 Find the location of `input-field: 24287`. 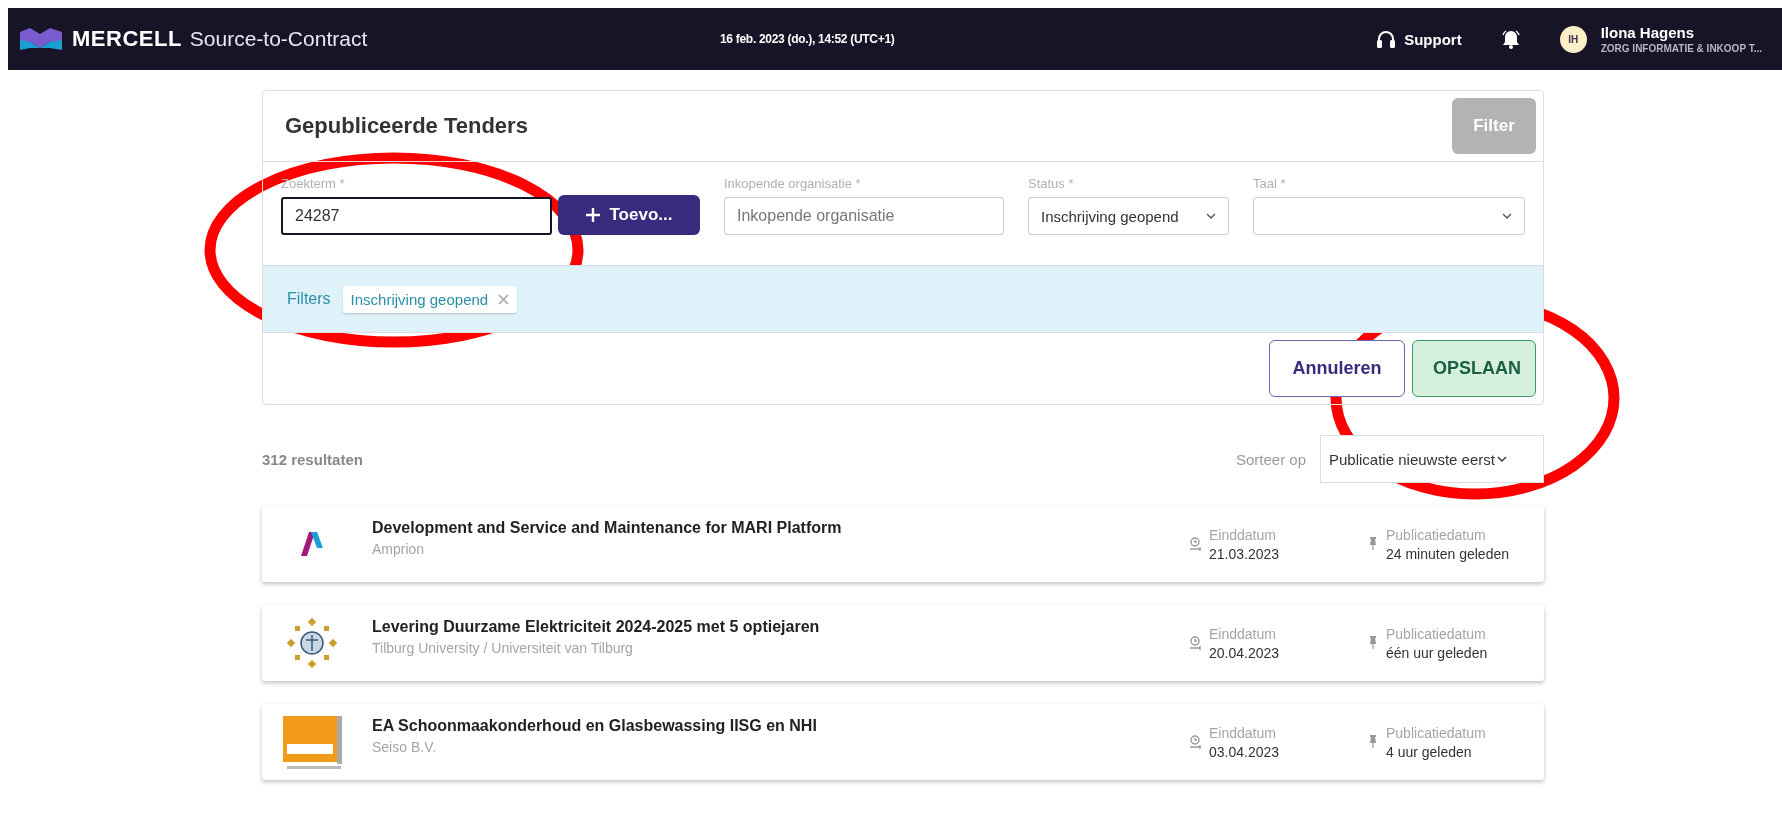

input-field: 24287 is located at coordinates (416, 216).